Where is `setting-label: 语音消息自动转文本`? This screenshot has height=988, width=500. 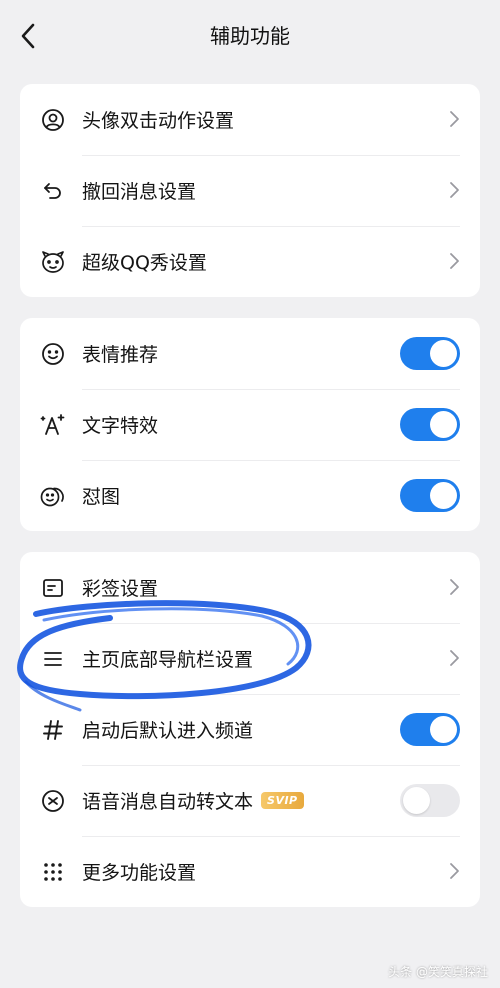
setting-label: 语音消息自动转文本 is located at coordinates (168, 802).